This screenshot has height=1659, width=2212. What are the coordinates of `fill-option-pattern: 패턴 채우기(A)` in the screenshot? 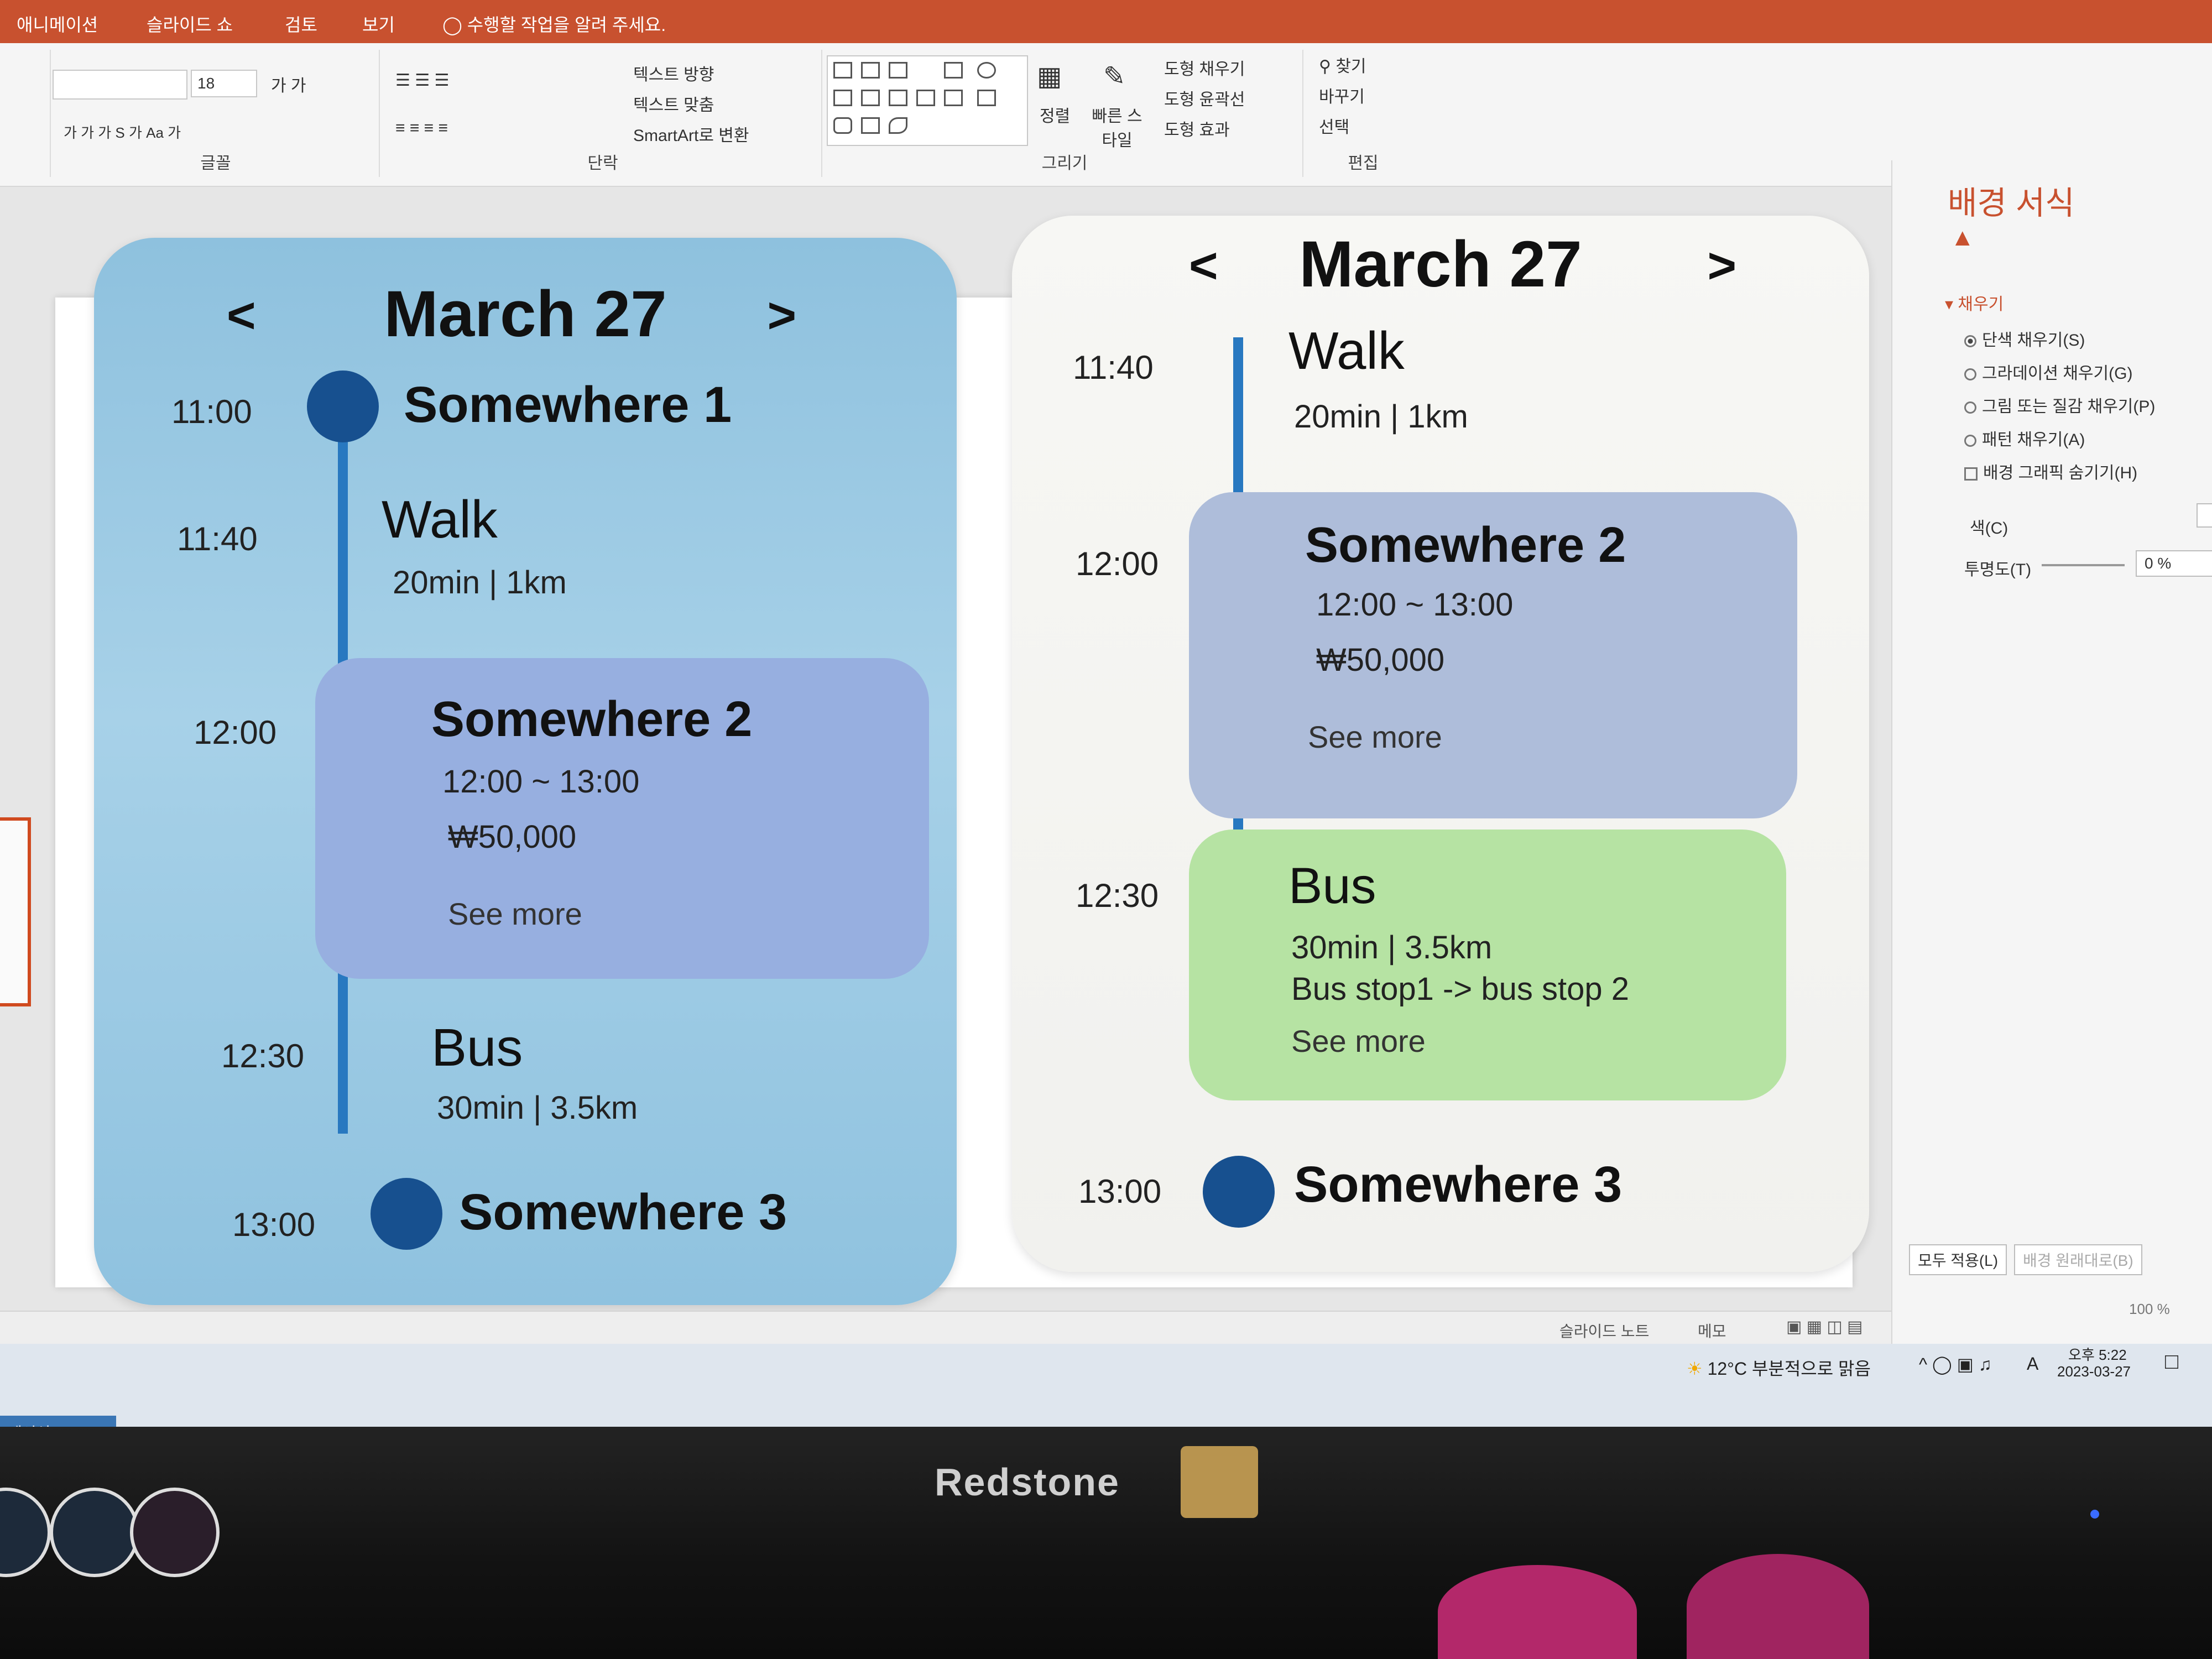 It's located at (2025, 438).